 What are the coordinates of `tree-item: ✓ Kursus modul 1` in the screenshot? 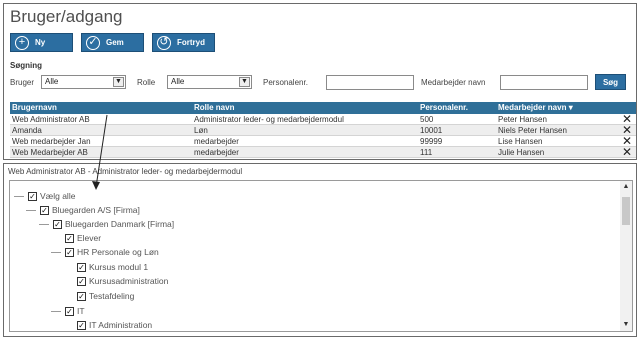 It's located at (112, 267).